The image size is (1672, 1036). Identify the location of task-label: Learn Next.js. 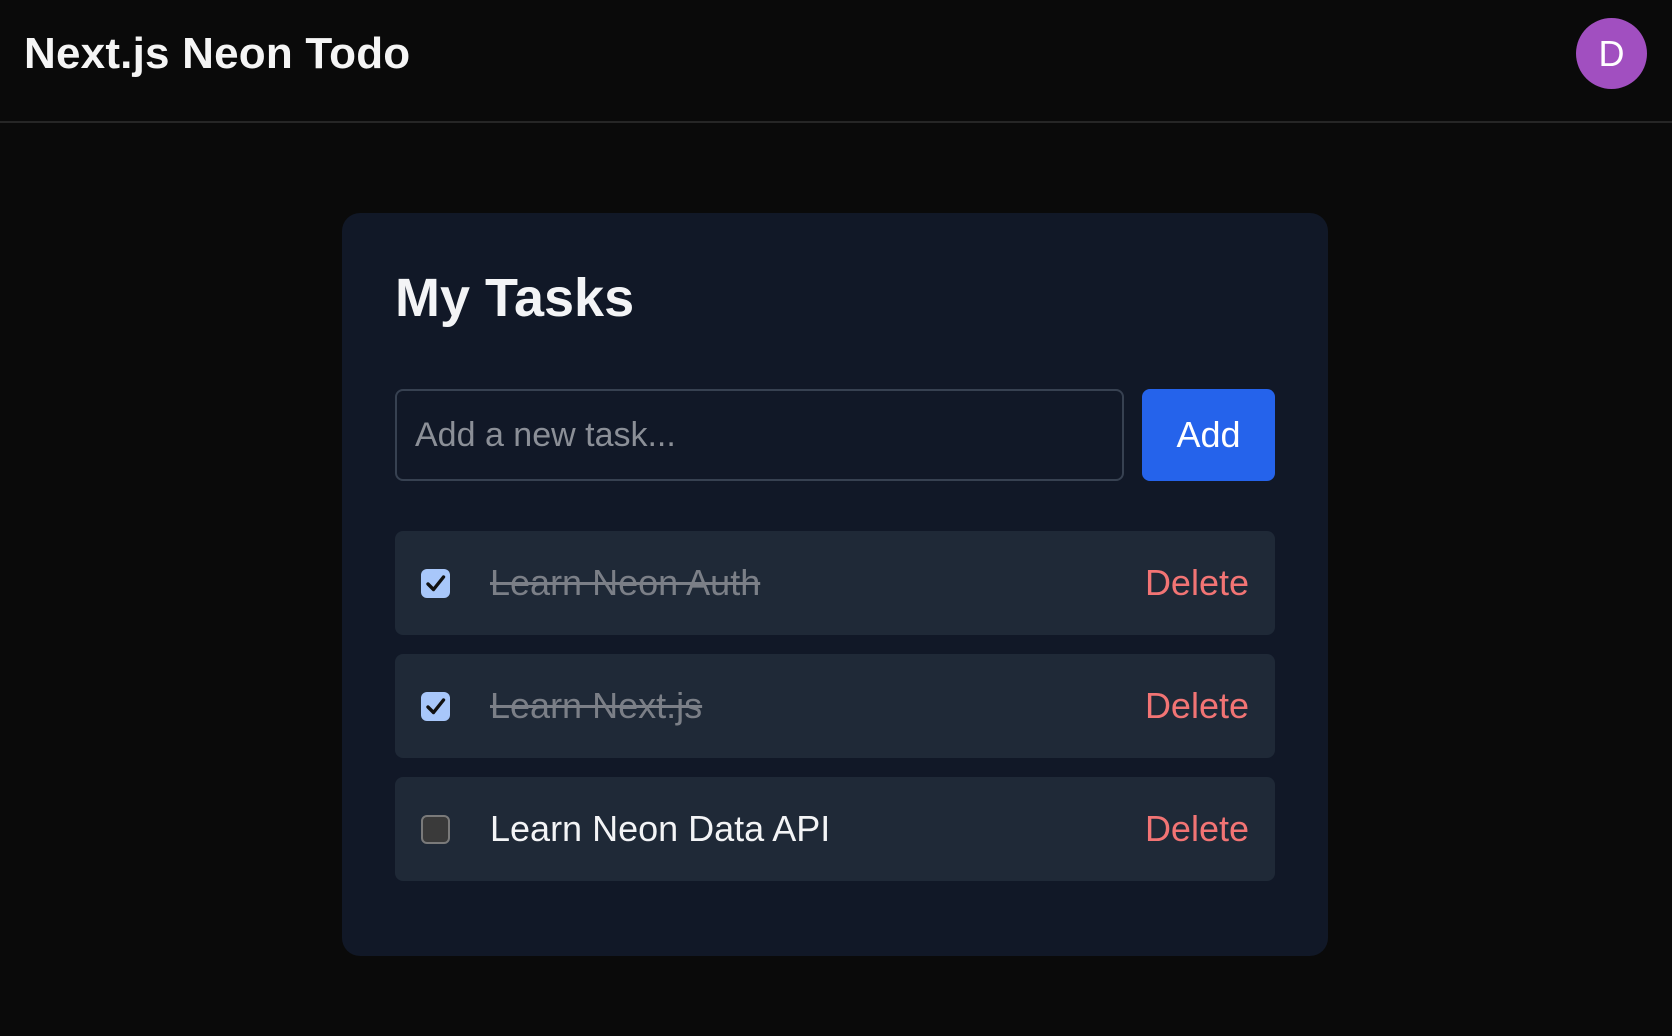
(596, 705).